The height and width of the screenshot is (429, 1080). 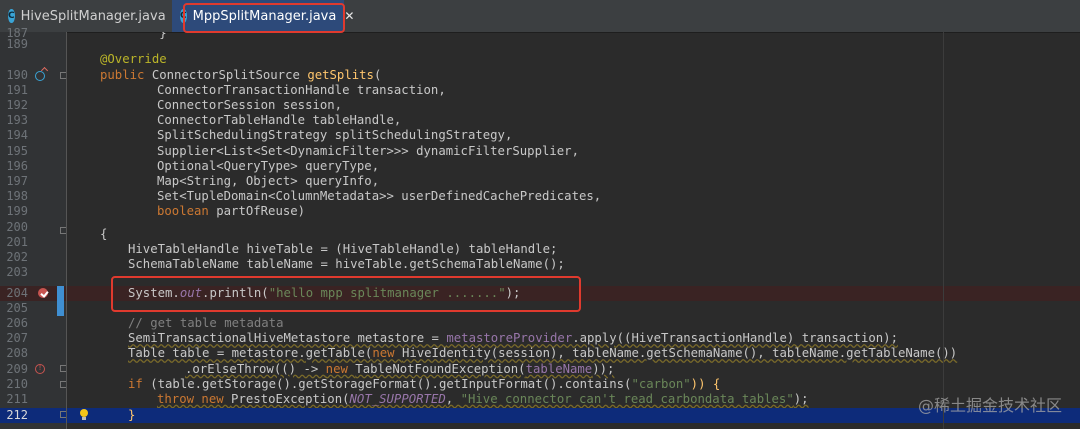 I want to click on code-text: (, so click(x=377, y=74).